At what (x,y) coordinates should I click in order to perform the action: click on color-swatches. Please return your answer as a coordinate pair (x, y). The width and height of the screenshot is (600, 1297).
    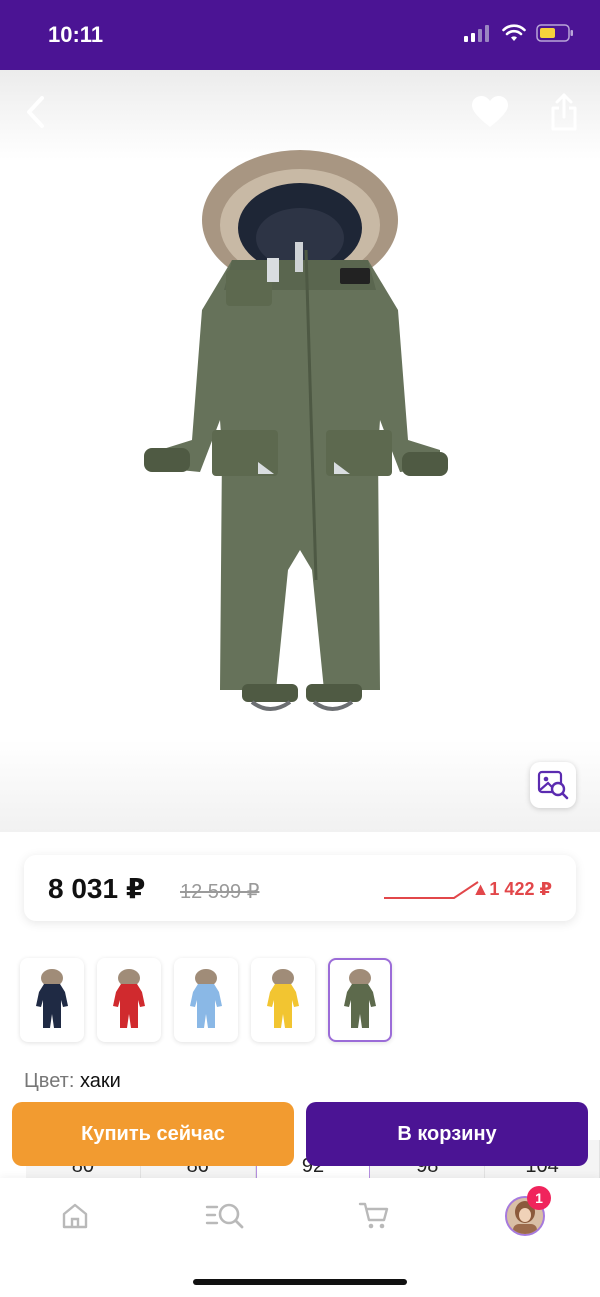
    Looking at the image, I should click on (206, 1000).